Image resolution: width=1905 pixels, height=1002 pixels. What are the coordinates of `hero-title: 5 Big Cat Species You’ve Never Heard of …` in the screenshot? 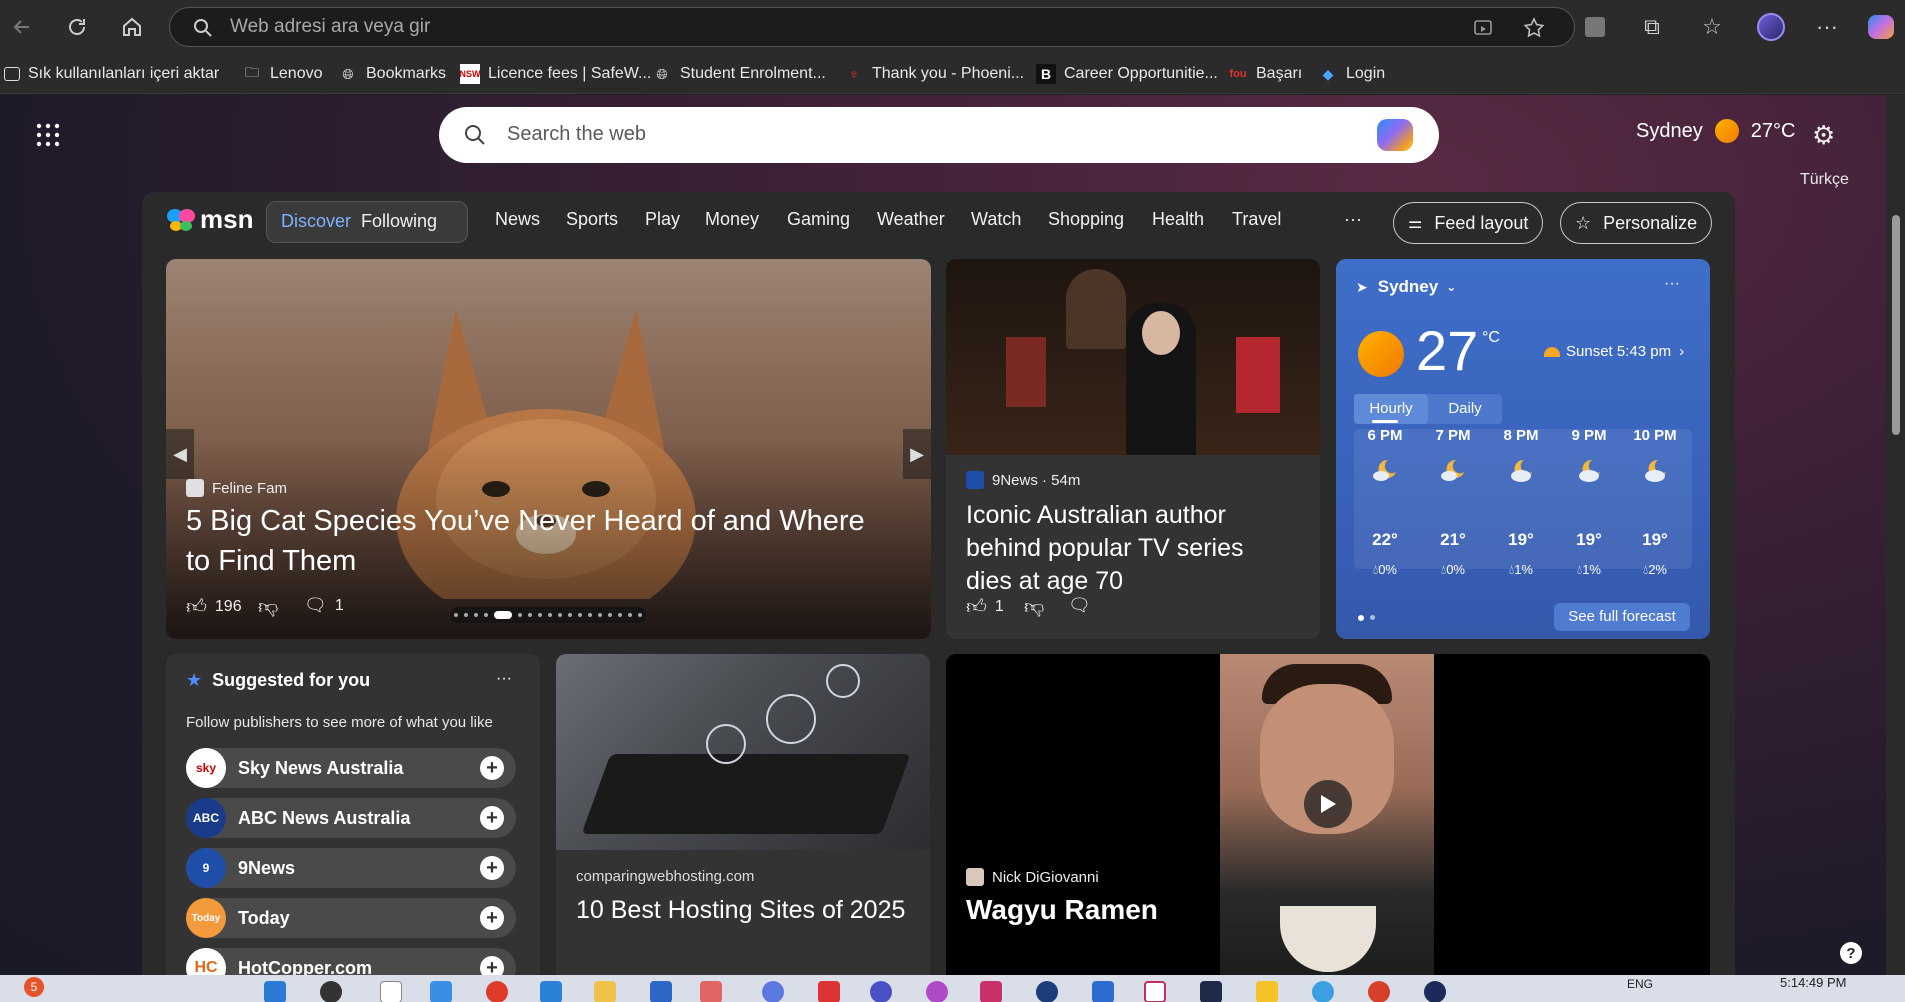 It's located at (551, 541).